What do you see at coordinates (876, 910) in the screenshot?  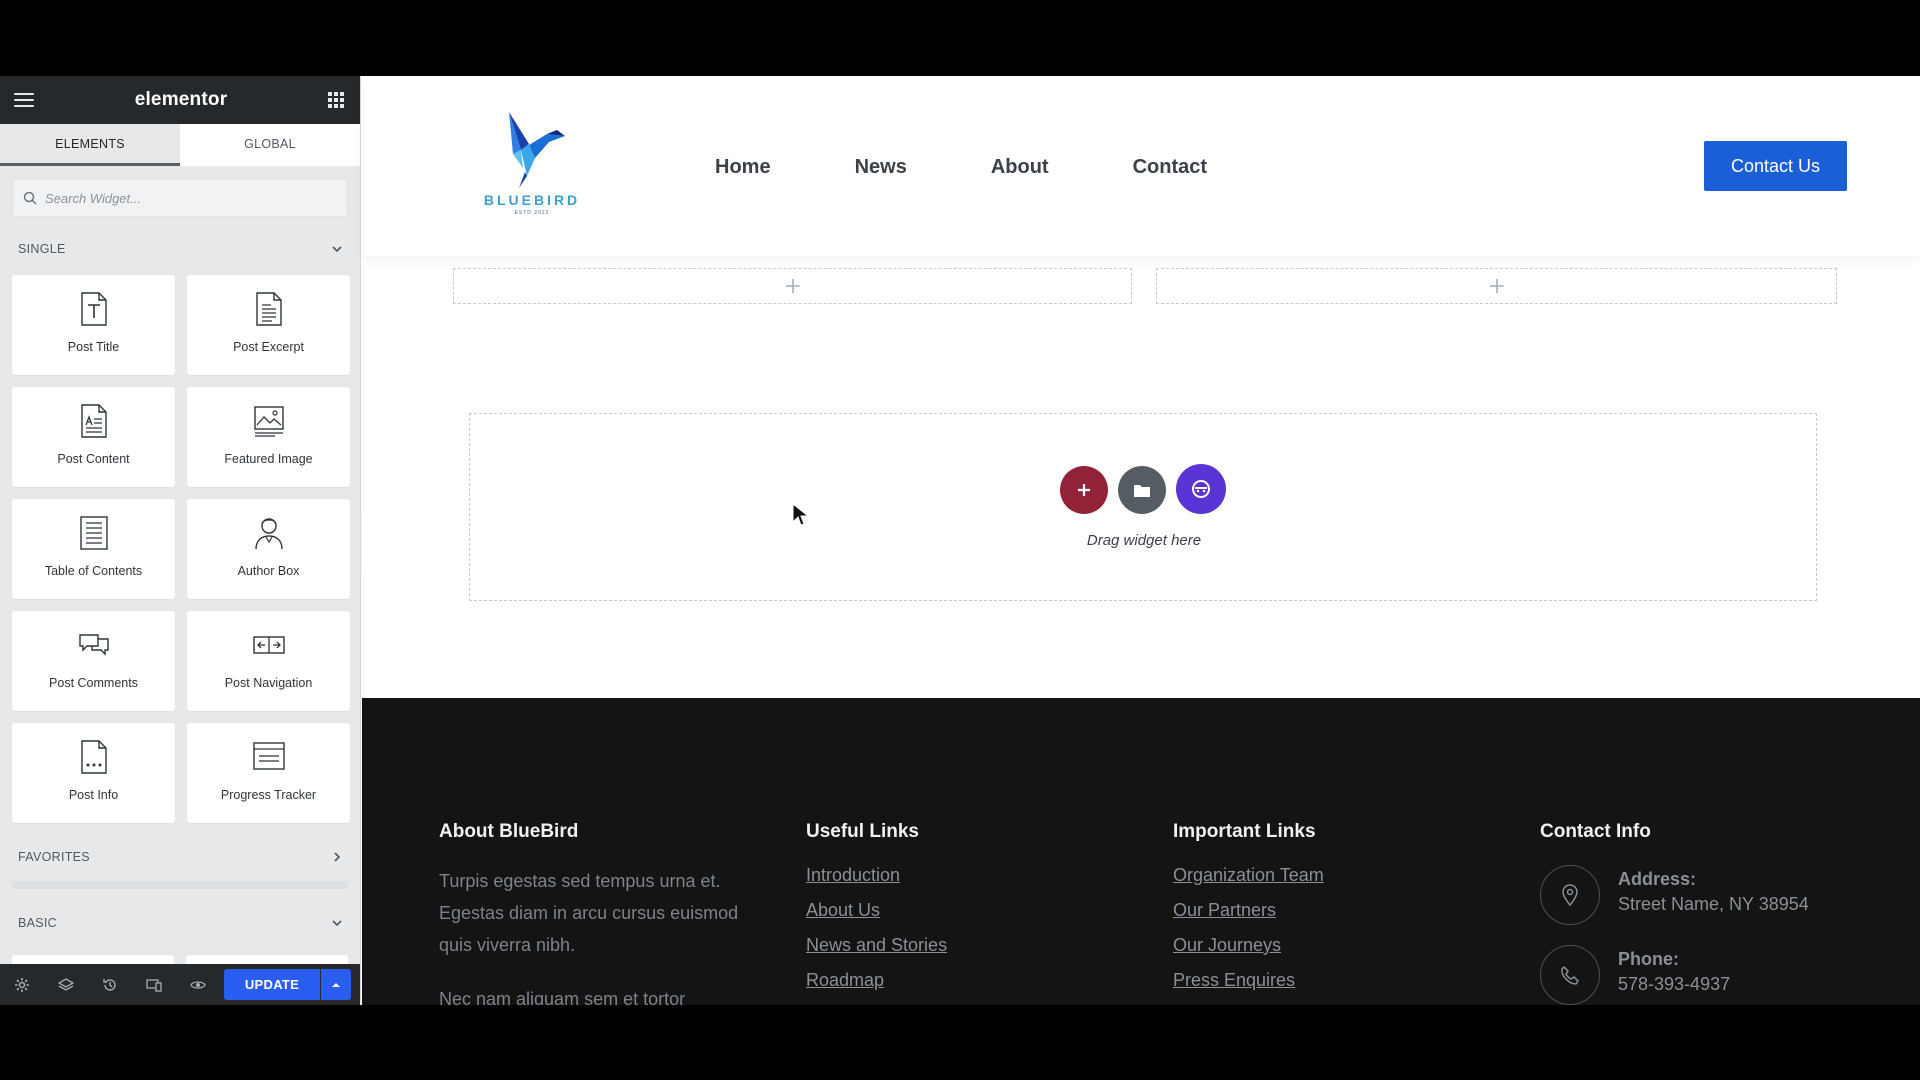 I see `link-about-us: About Us` at bounding box center [876, 910].